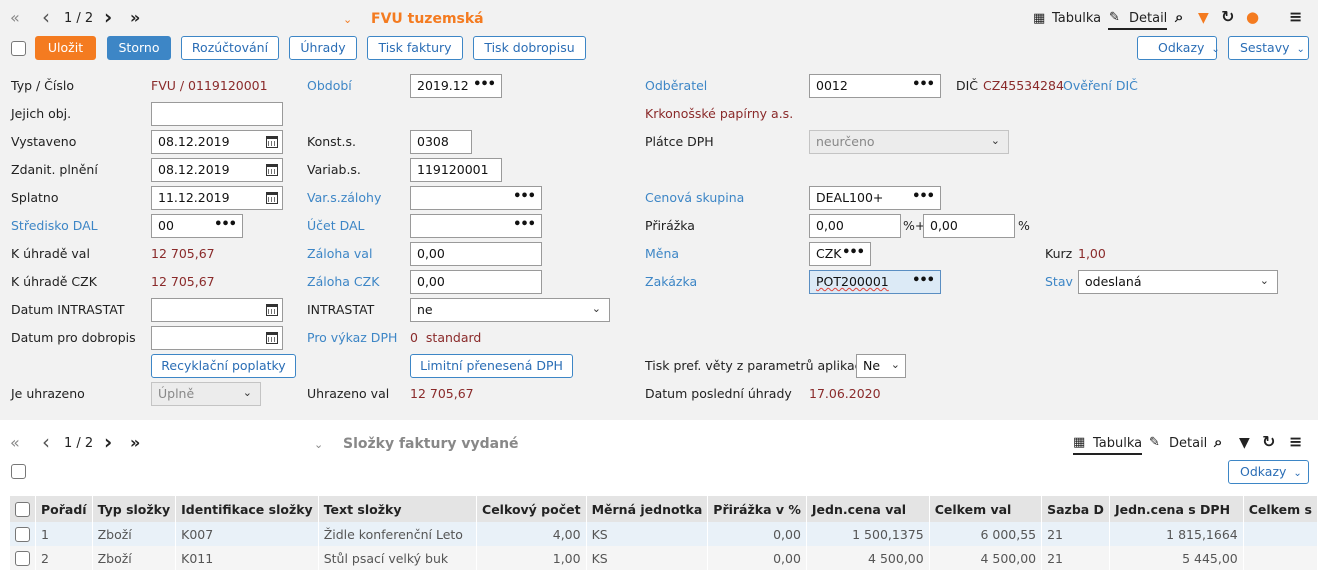  What do you see at coordinates (1268, 472) in the screenshot?
I see `items-links-button: Odkazy ⌄` at bounding box center [1268, 472].